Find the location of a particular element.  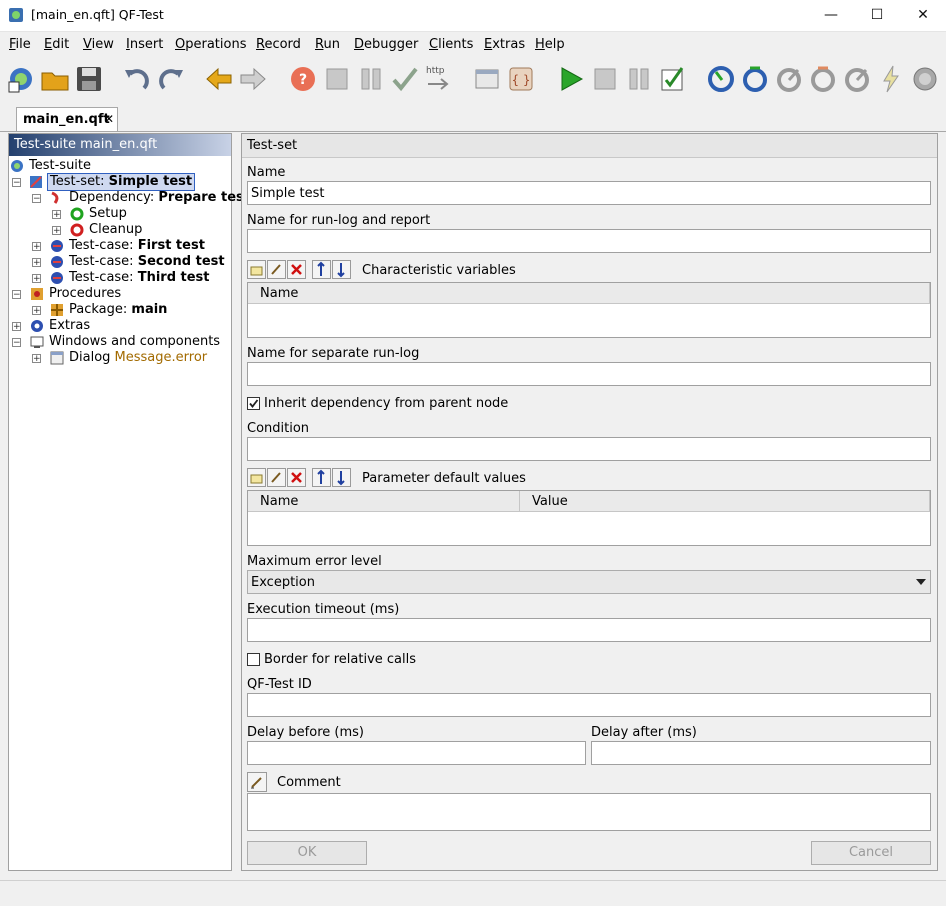

move-param-down-button is located at coordinates (341, 477).